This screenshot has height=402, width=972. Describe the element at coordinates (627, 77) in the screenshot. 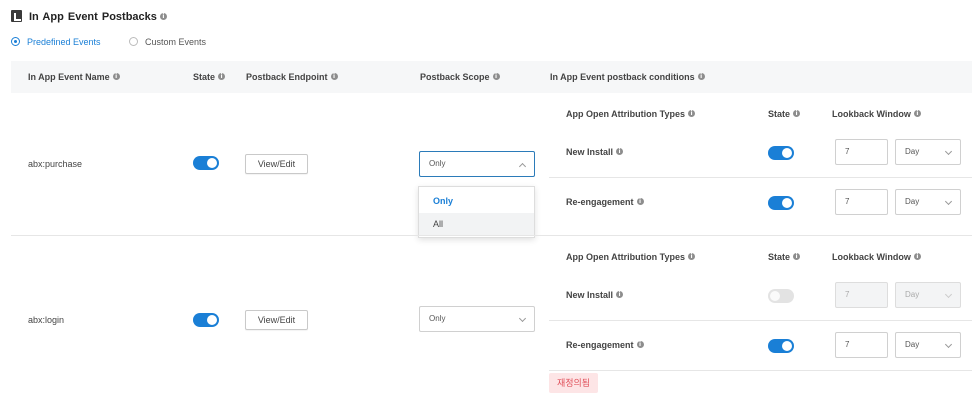

I see `column-header-conditions: In App Event postback conditions` at that location.